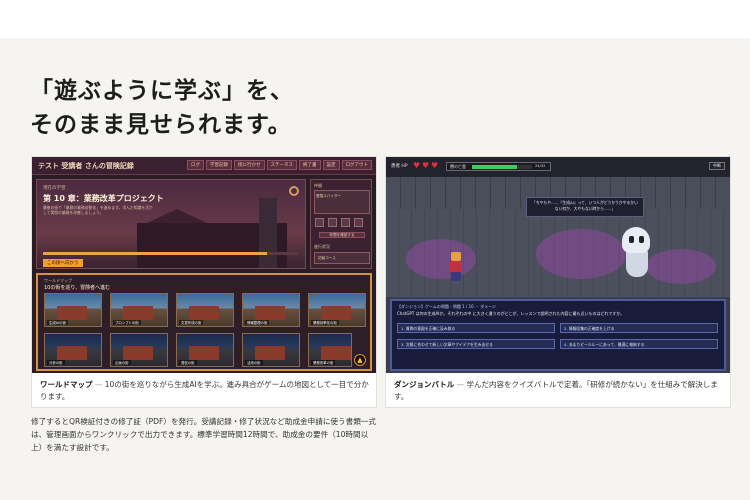  Describe the element at coordinates (360, 360) in the screenshot. I see `warning-icon: ▲` at that location.